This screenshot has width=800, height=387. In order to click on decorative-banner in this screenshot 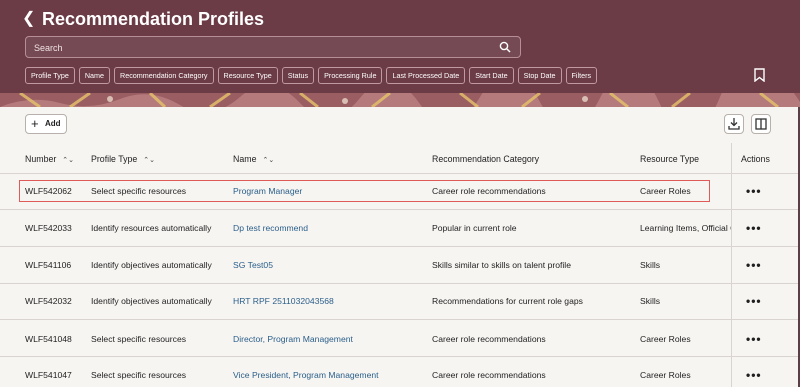, I will do `click(400, 100)`.